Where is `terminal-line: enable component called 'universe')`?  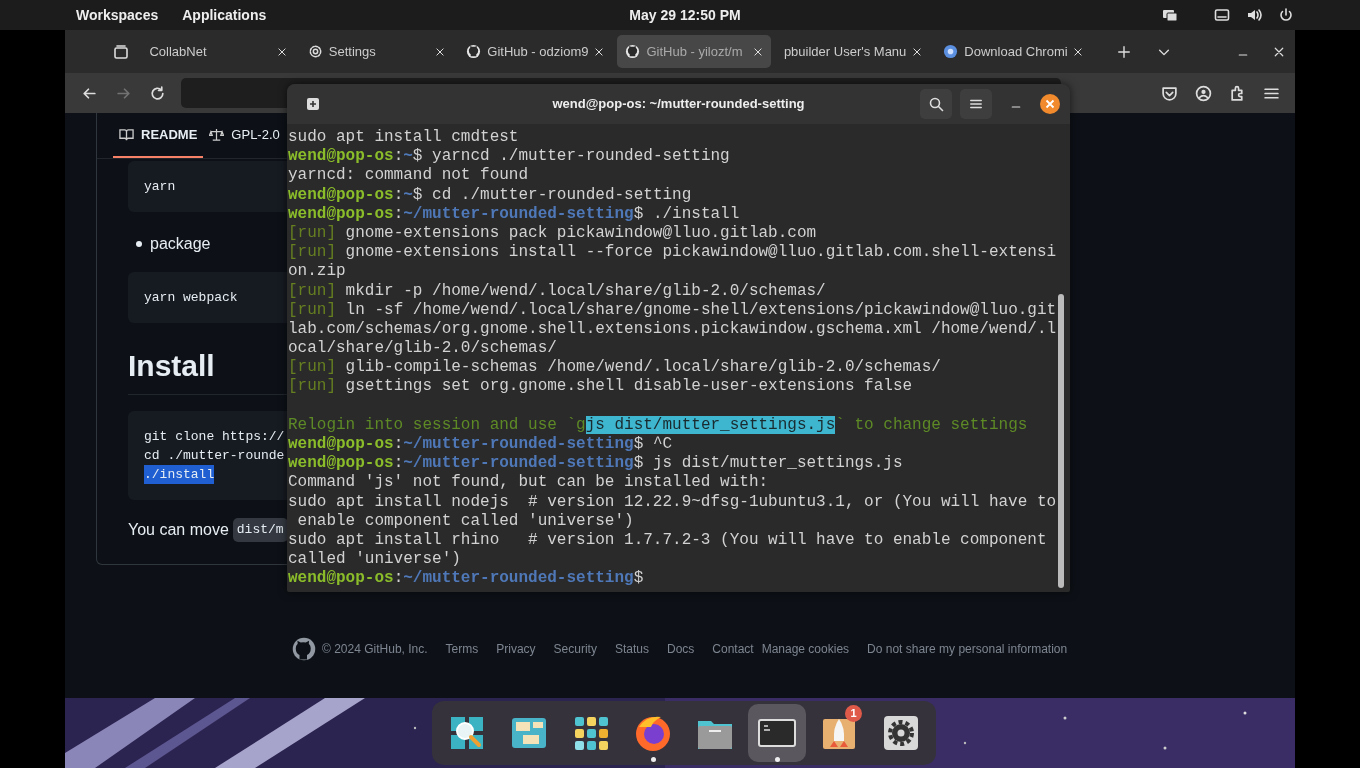 terminal-line: enable component called 'universe') is located at coordinates (465, 520).